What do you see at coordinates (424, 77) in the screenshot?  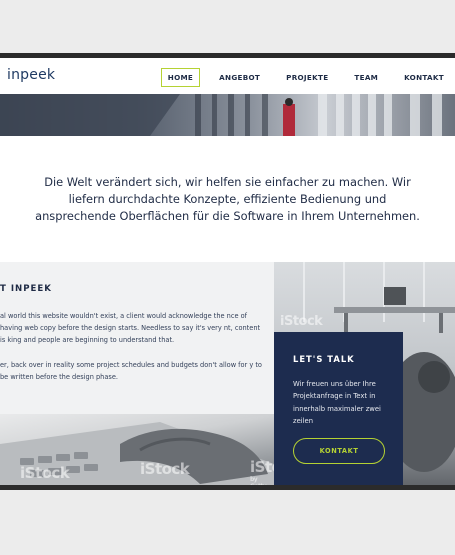 I see `nav-kontakt: KONTAKT` at bounding box center [424, 77].